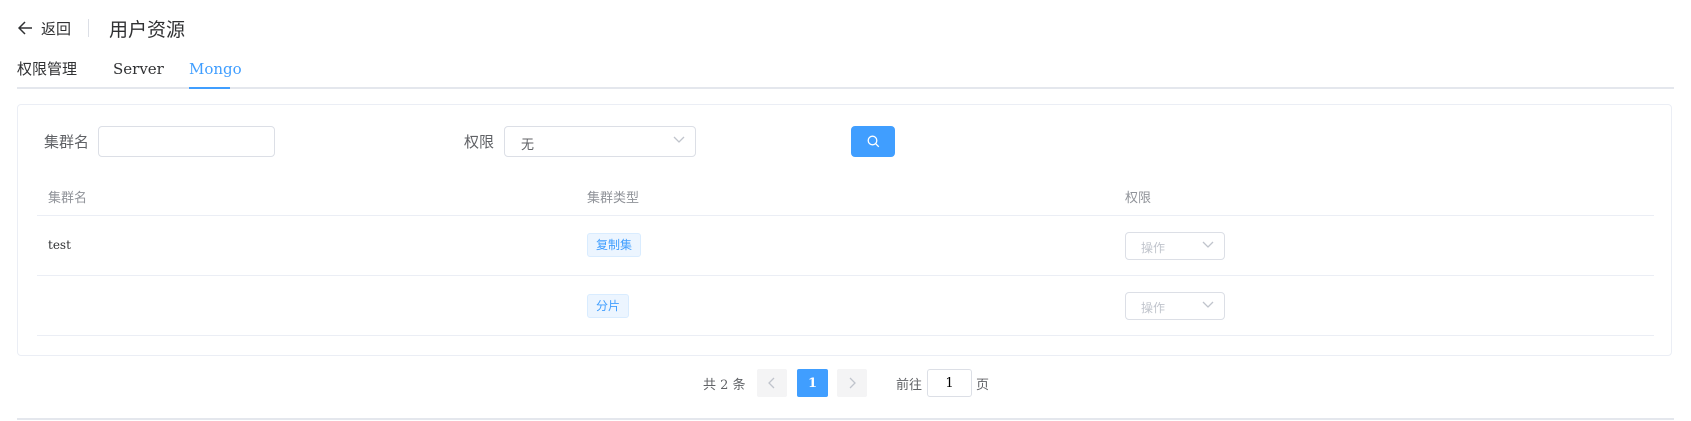  I want to click on chevron-left-icon, so click(771, 383).